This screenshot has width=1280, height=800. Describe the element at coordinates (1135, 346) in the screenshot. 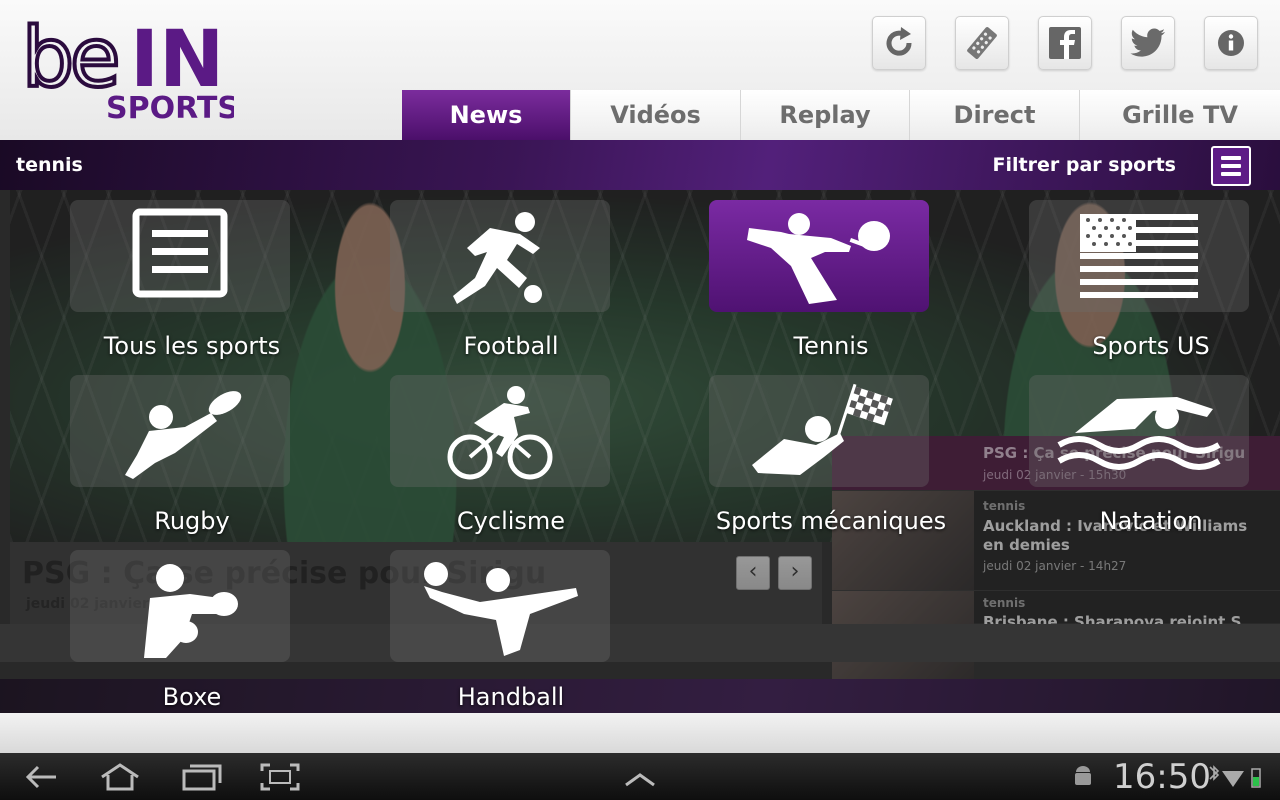

I see `sport-label-us: Sports US` at that location.